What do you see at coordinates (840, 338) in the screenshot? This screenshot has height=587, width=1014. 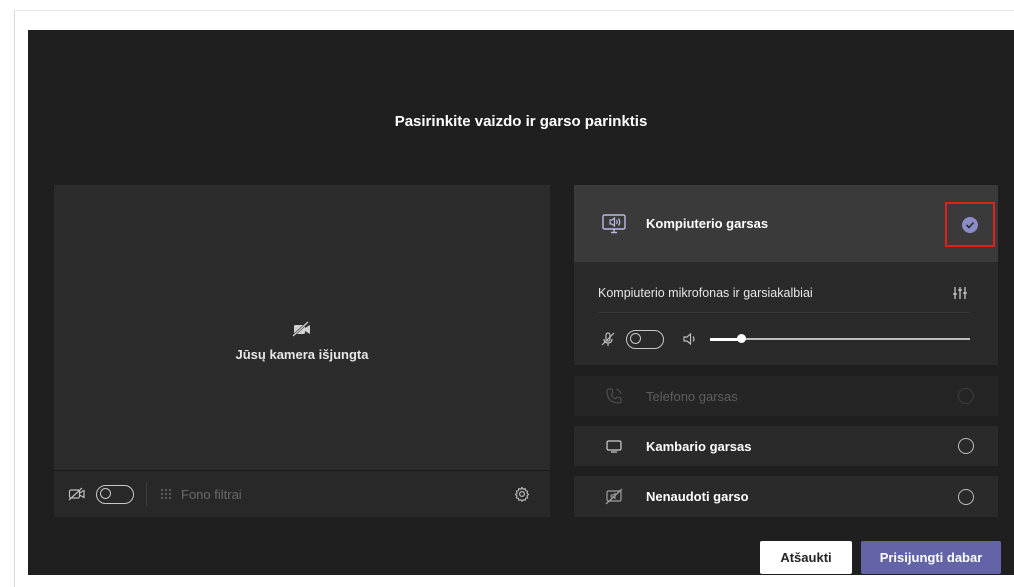 I see `speaker-volume-slider` at bounding box center [840, 338].